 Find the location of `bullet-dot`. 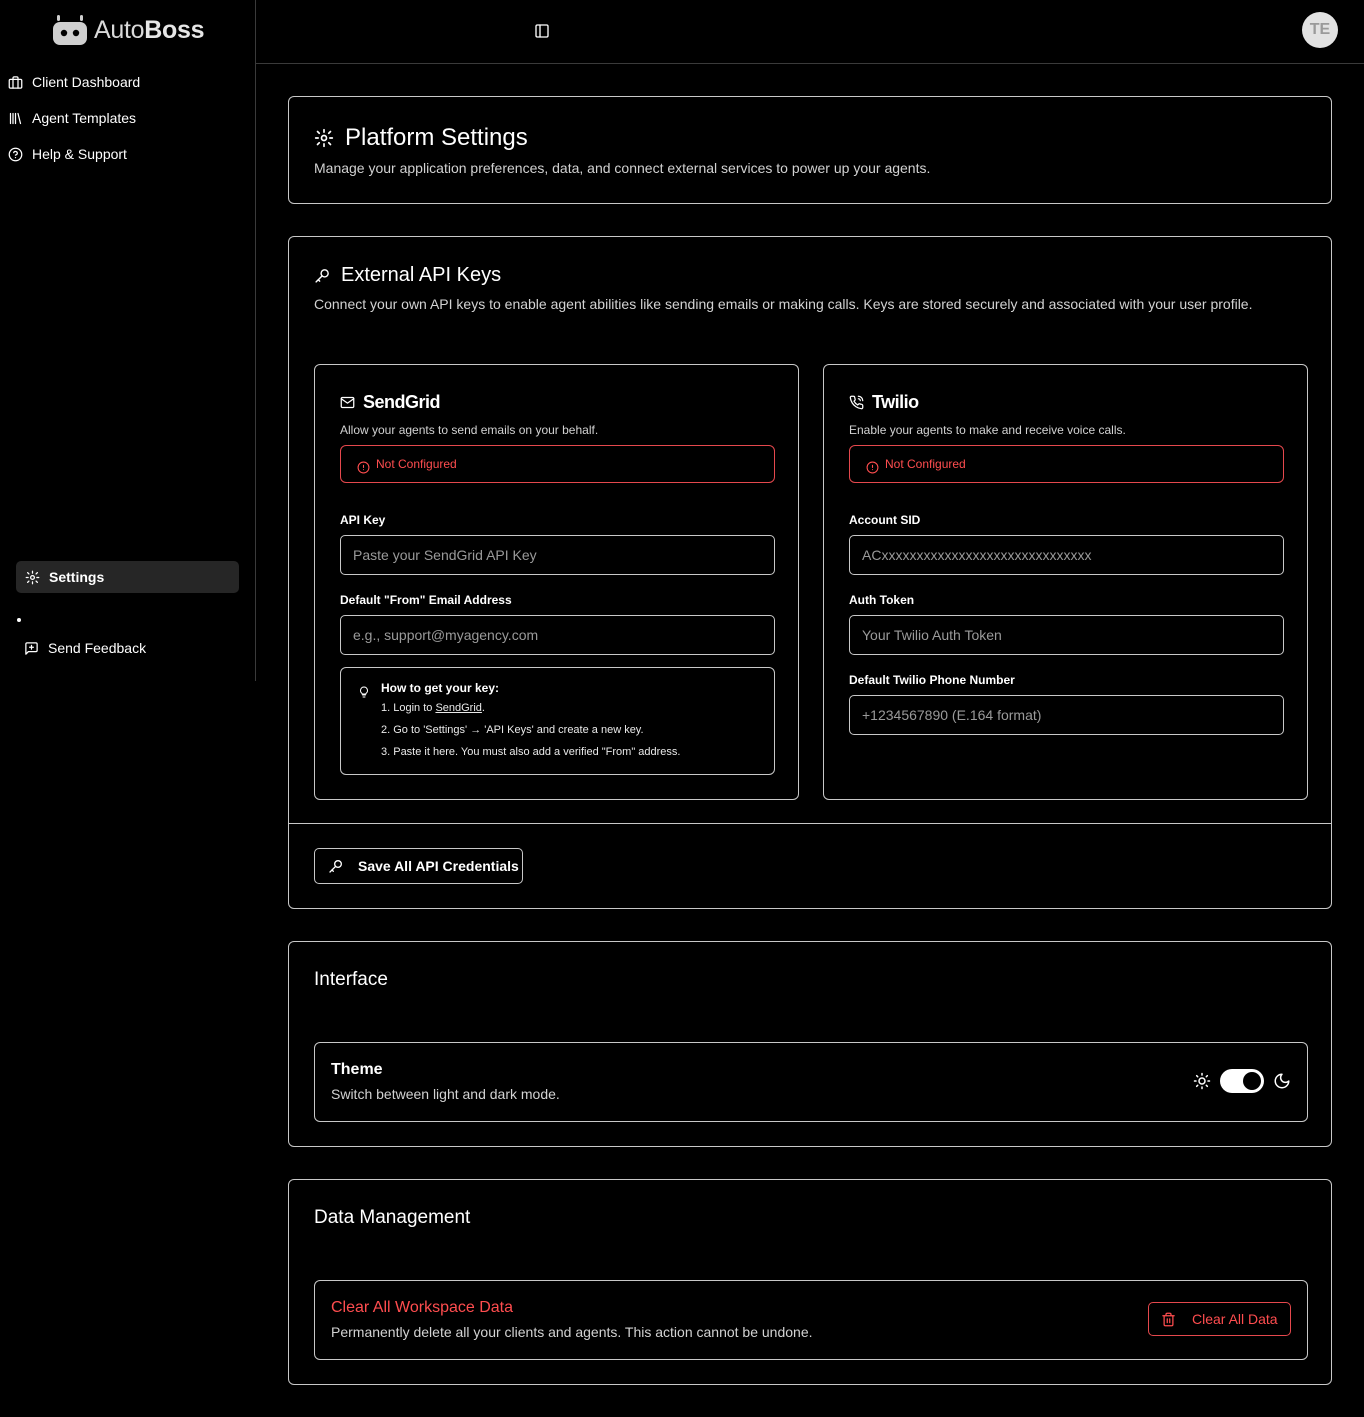

bullet-dot is located at coordinates (19, 620).